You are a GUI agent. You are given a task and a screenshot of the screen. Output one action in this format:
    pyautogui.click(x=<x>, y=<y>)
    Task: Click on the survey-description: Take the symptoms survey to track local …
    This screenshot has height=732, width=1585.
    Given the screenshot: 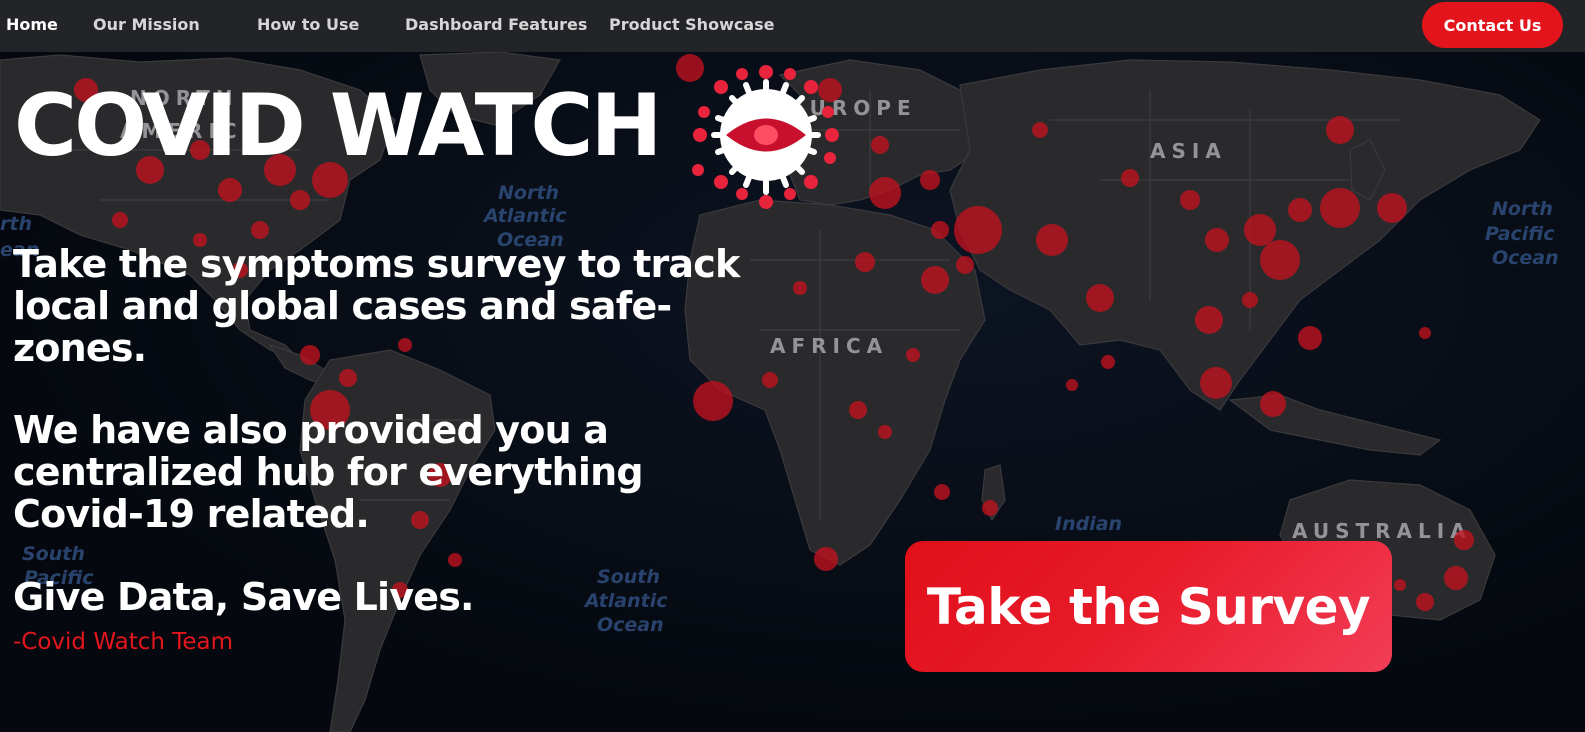 What is the action you would take?
    pyautogui.click(x=376, y=306)
    